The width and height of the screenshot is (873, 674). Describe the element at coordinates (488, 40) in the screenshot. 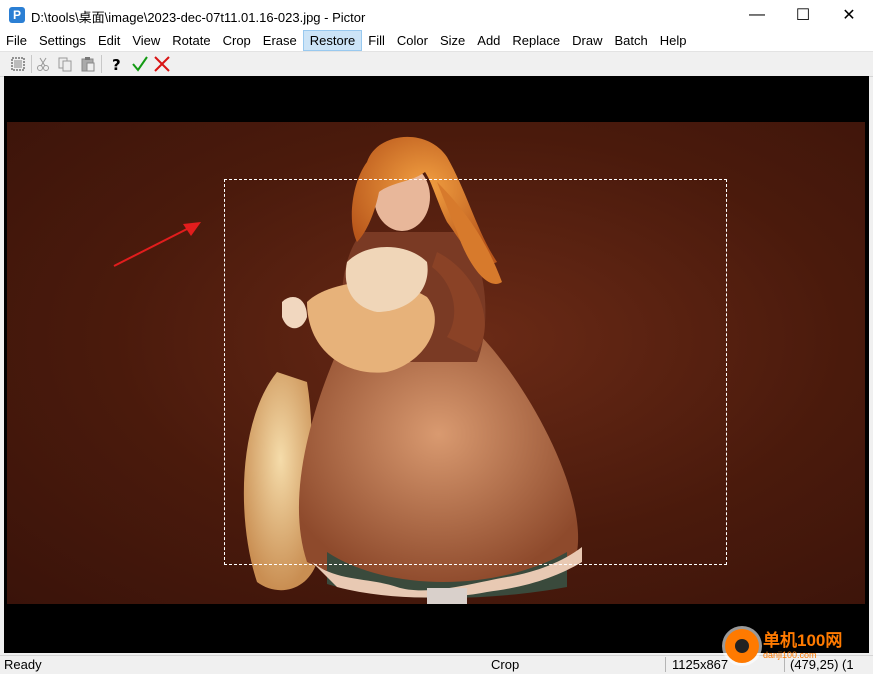

I see `menu-add: Add` at that location.